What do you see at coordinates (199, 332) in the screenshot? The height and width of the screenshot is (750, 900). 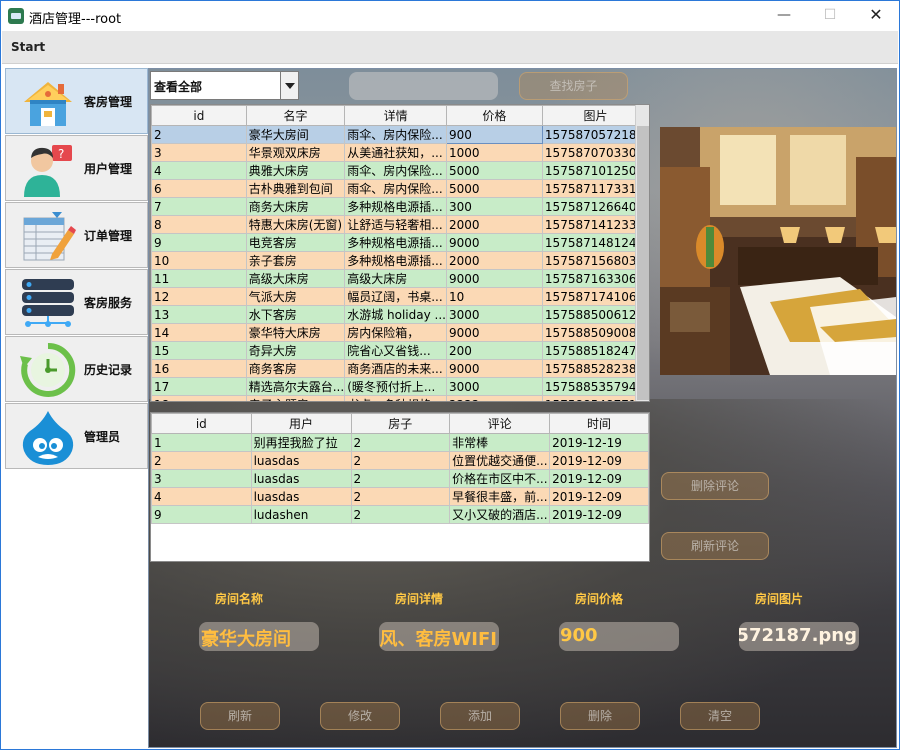 I see `table-cell: 14` at bounding box center [199, 332].